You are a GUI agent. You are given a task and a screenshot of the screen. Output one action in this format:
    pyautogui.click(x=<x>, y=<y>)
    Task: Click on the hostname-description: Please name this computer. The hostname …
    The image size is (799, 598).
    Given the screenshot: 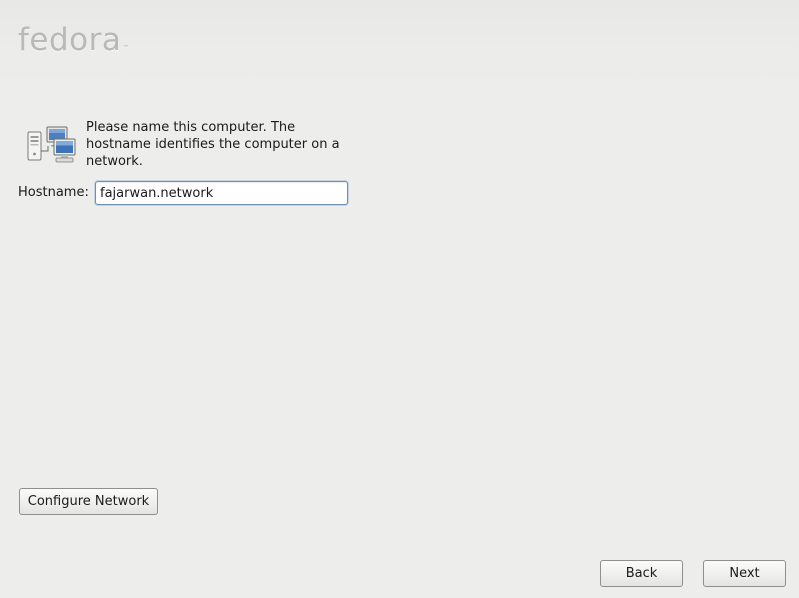 What is the action you would take?
    pyautogui.click(x=213, y=144)
    